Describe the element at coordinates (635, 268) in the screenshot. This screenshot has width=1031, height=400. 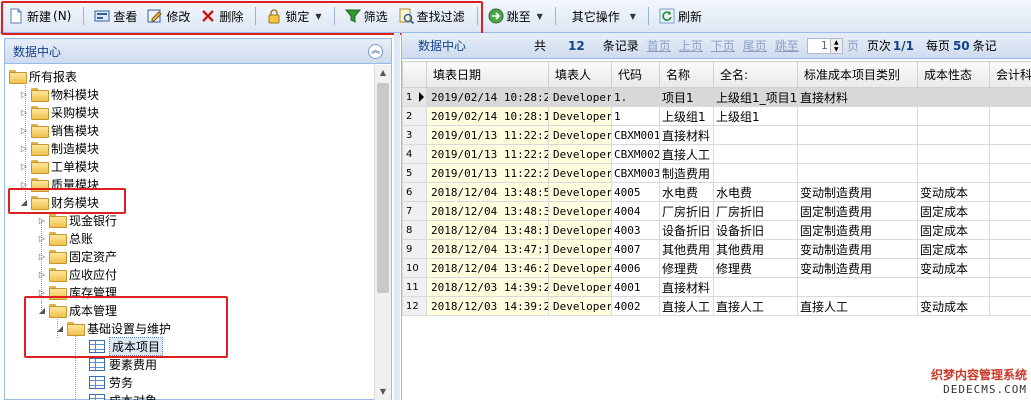
I see `table-cell: 4006` at that location.